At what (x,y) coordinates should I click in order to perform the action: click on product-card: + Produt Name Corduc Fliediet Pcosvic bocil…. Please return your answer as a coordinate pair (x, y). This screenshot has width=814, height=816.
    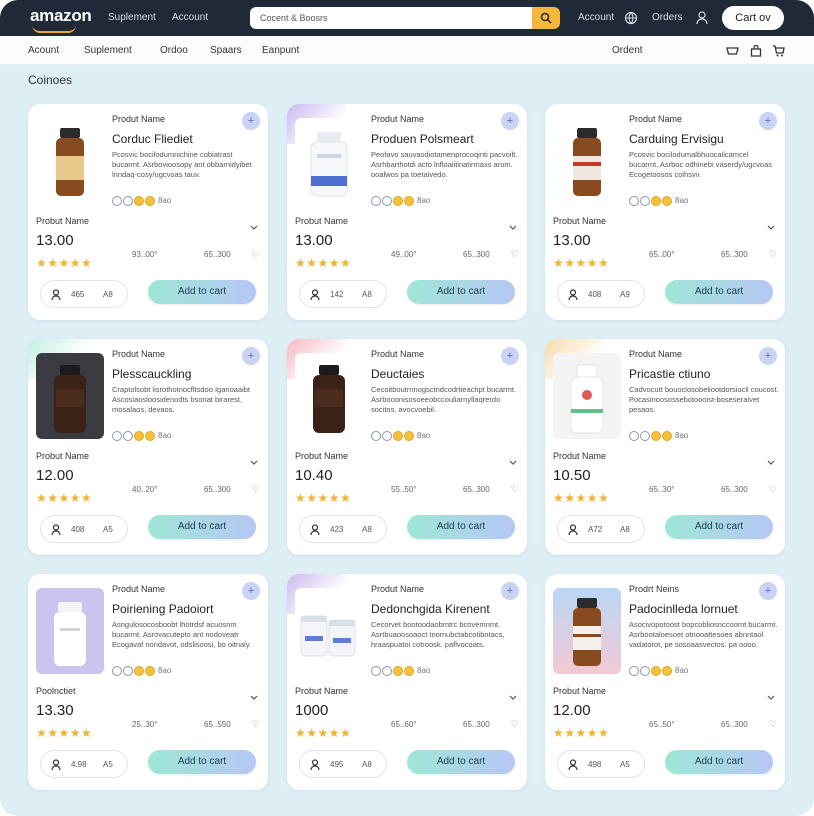
    Looking at the image, I should click on (148, 212).